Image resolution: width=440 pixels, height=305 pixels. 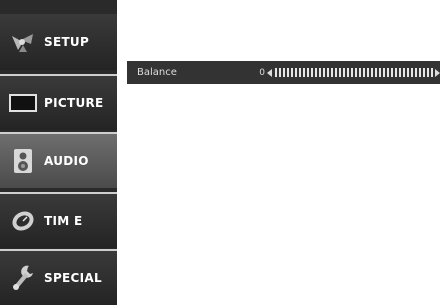 I want to click on arrow-right-icon, so click(x=437, y=72).